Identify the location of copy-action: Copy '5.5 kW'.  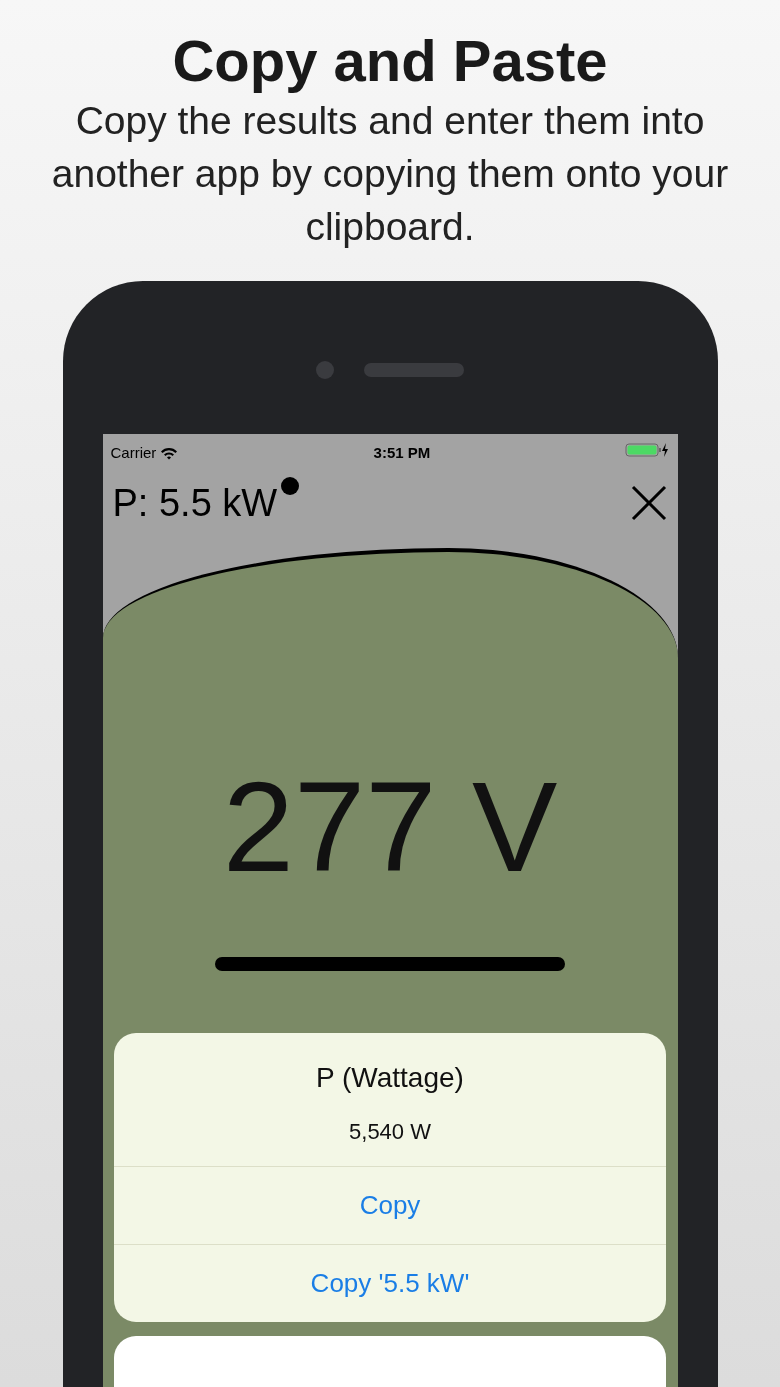
(390, 1283).